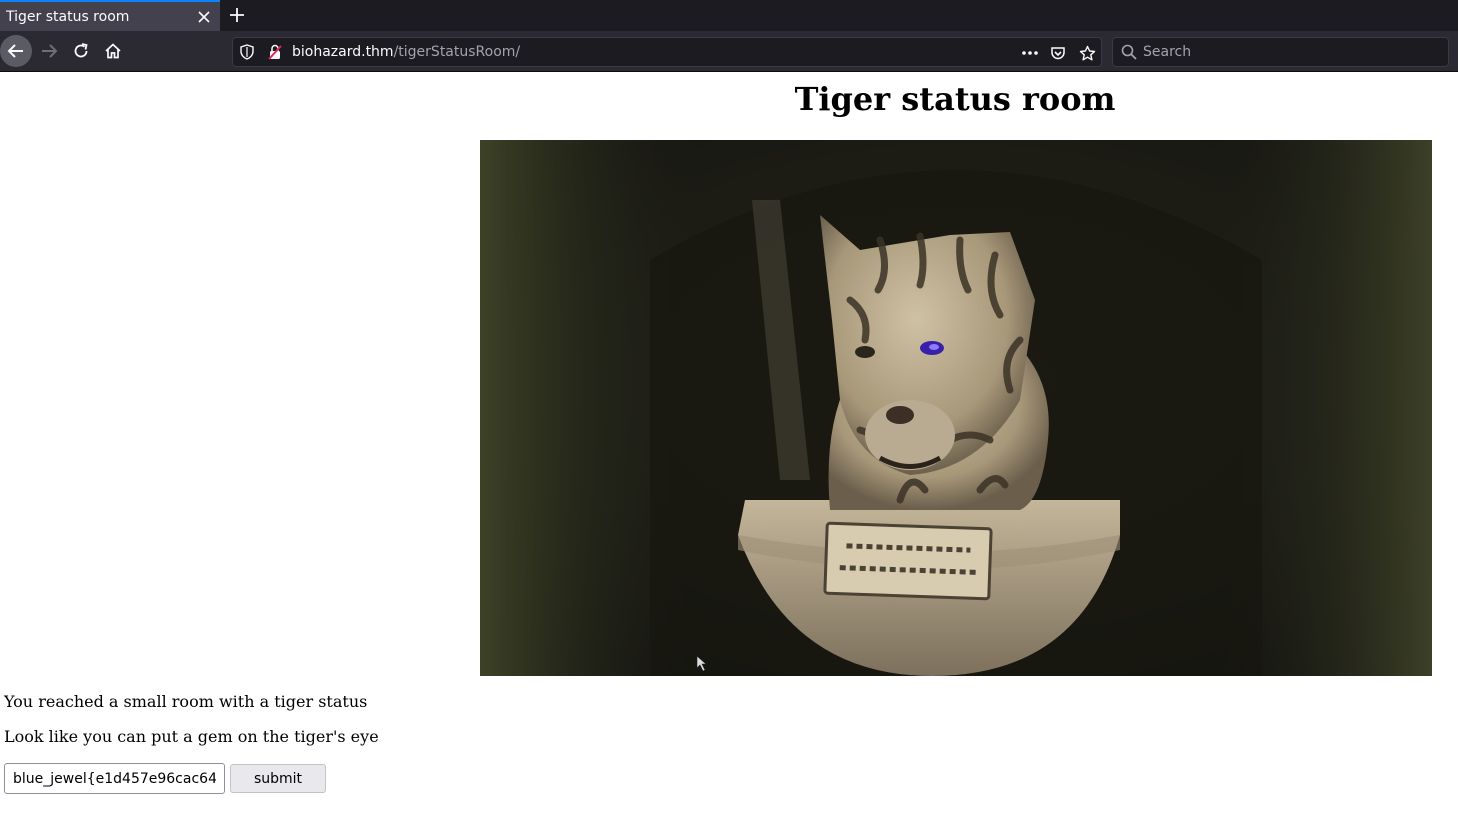  What do you see at coordinates (237, 15) in the screenshot?
I see `plus-icon` at bounding box center [237, 15].